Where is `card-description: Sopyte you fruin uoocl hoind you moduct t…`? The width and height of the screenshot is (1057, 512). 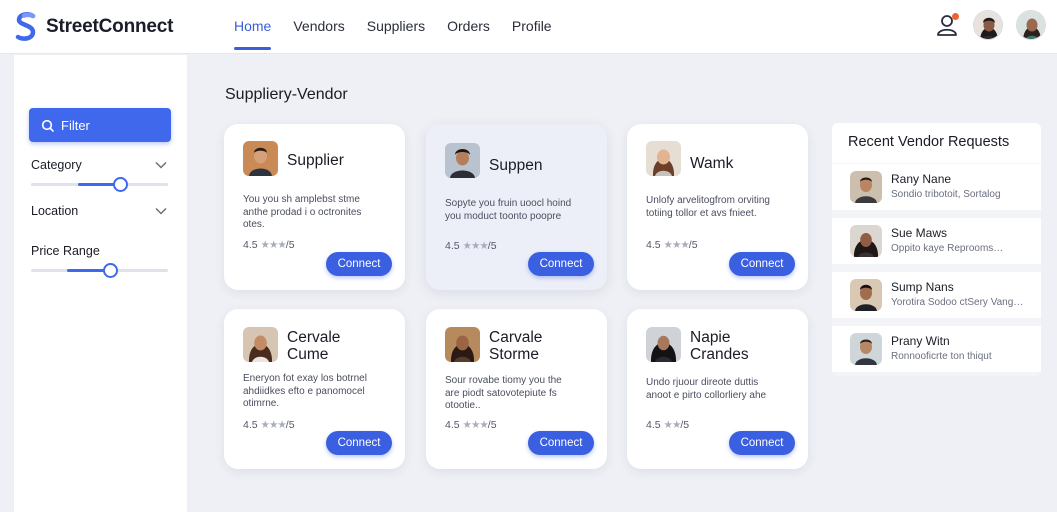
card-description: Sopyte you fruin uoocl hoind you moduct t… is located at coordinates (508, 210).